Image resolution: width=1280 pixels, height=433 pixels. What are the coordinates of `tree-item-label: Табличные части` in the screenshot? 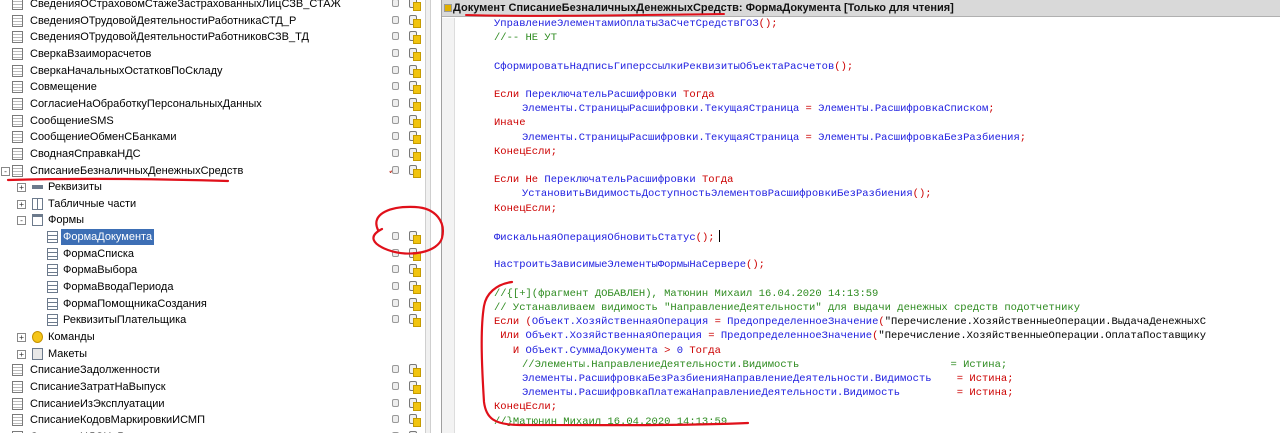 It's located at (92, 203).